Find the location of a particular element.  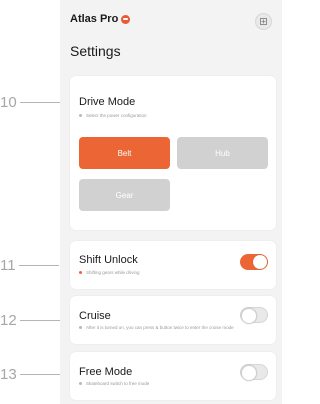

cruise-title: Cruise is located at coordinates (95, 316).